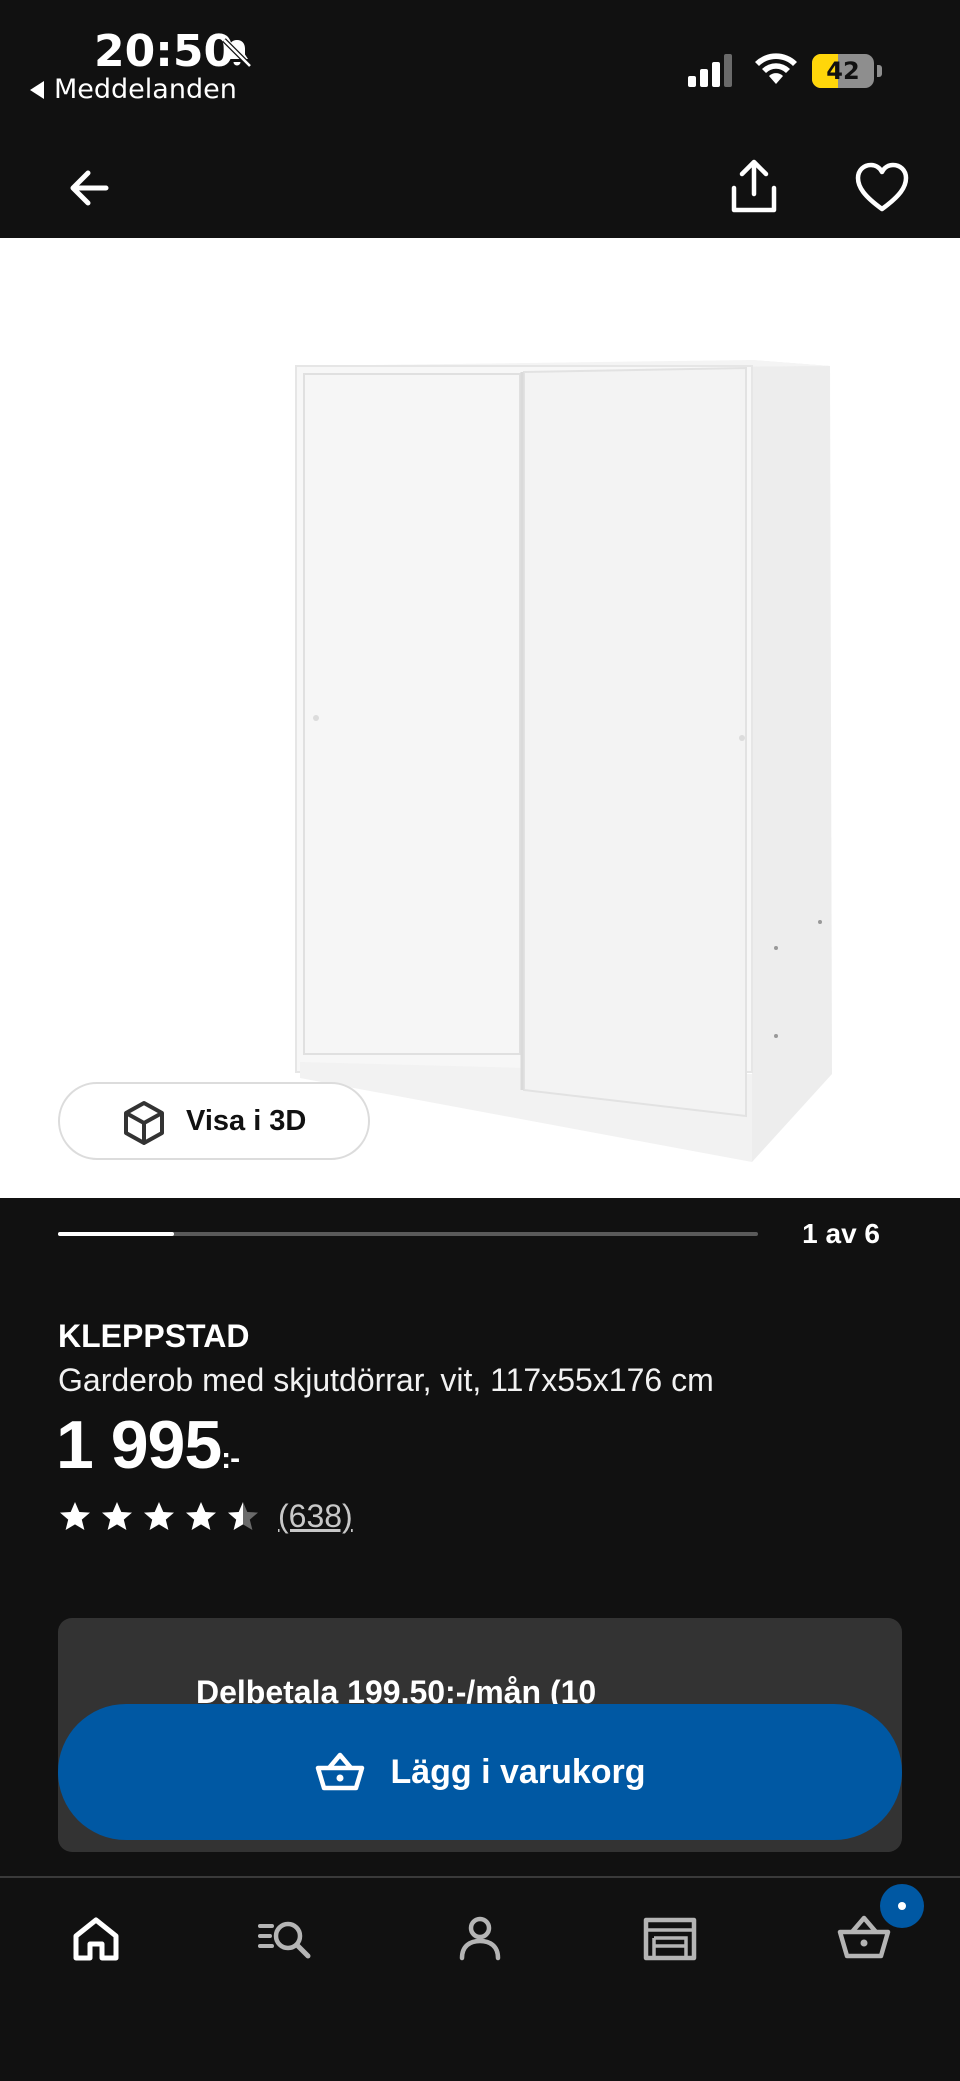 The height and width of the screenshot is (2081, 960). I want to click on profile-icon, so click(480, 1938).